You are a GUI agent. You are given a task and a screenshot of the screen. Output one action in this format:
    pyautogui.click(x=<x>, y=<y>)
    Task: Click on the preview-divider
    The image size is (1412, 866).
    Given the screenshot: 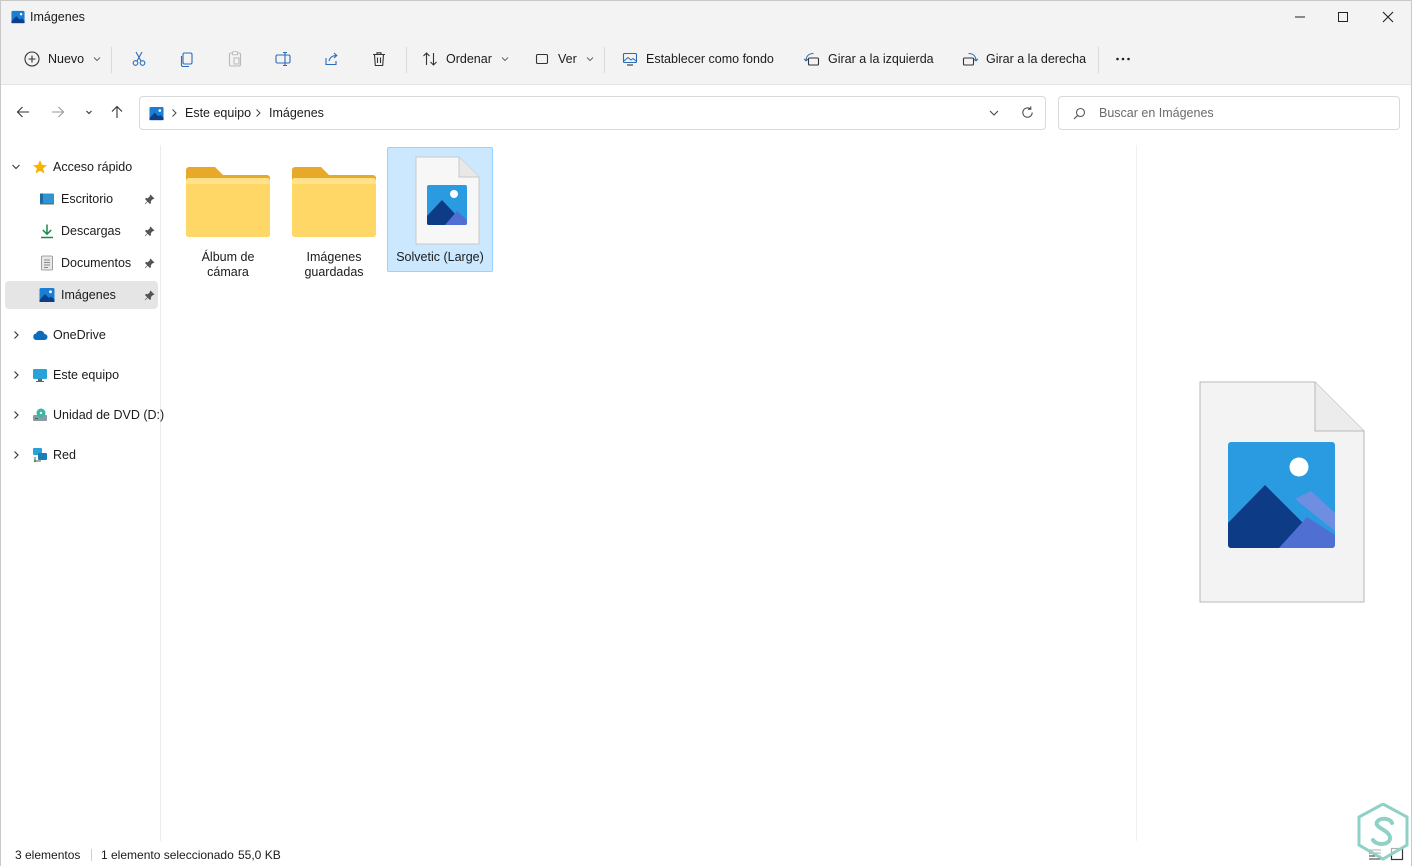 What is the action you would take?
    pyautogui.click(x=1136, y=493)
    